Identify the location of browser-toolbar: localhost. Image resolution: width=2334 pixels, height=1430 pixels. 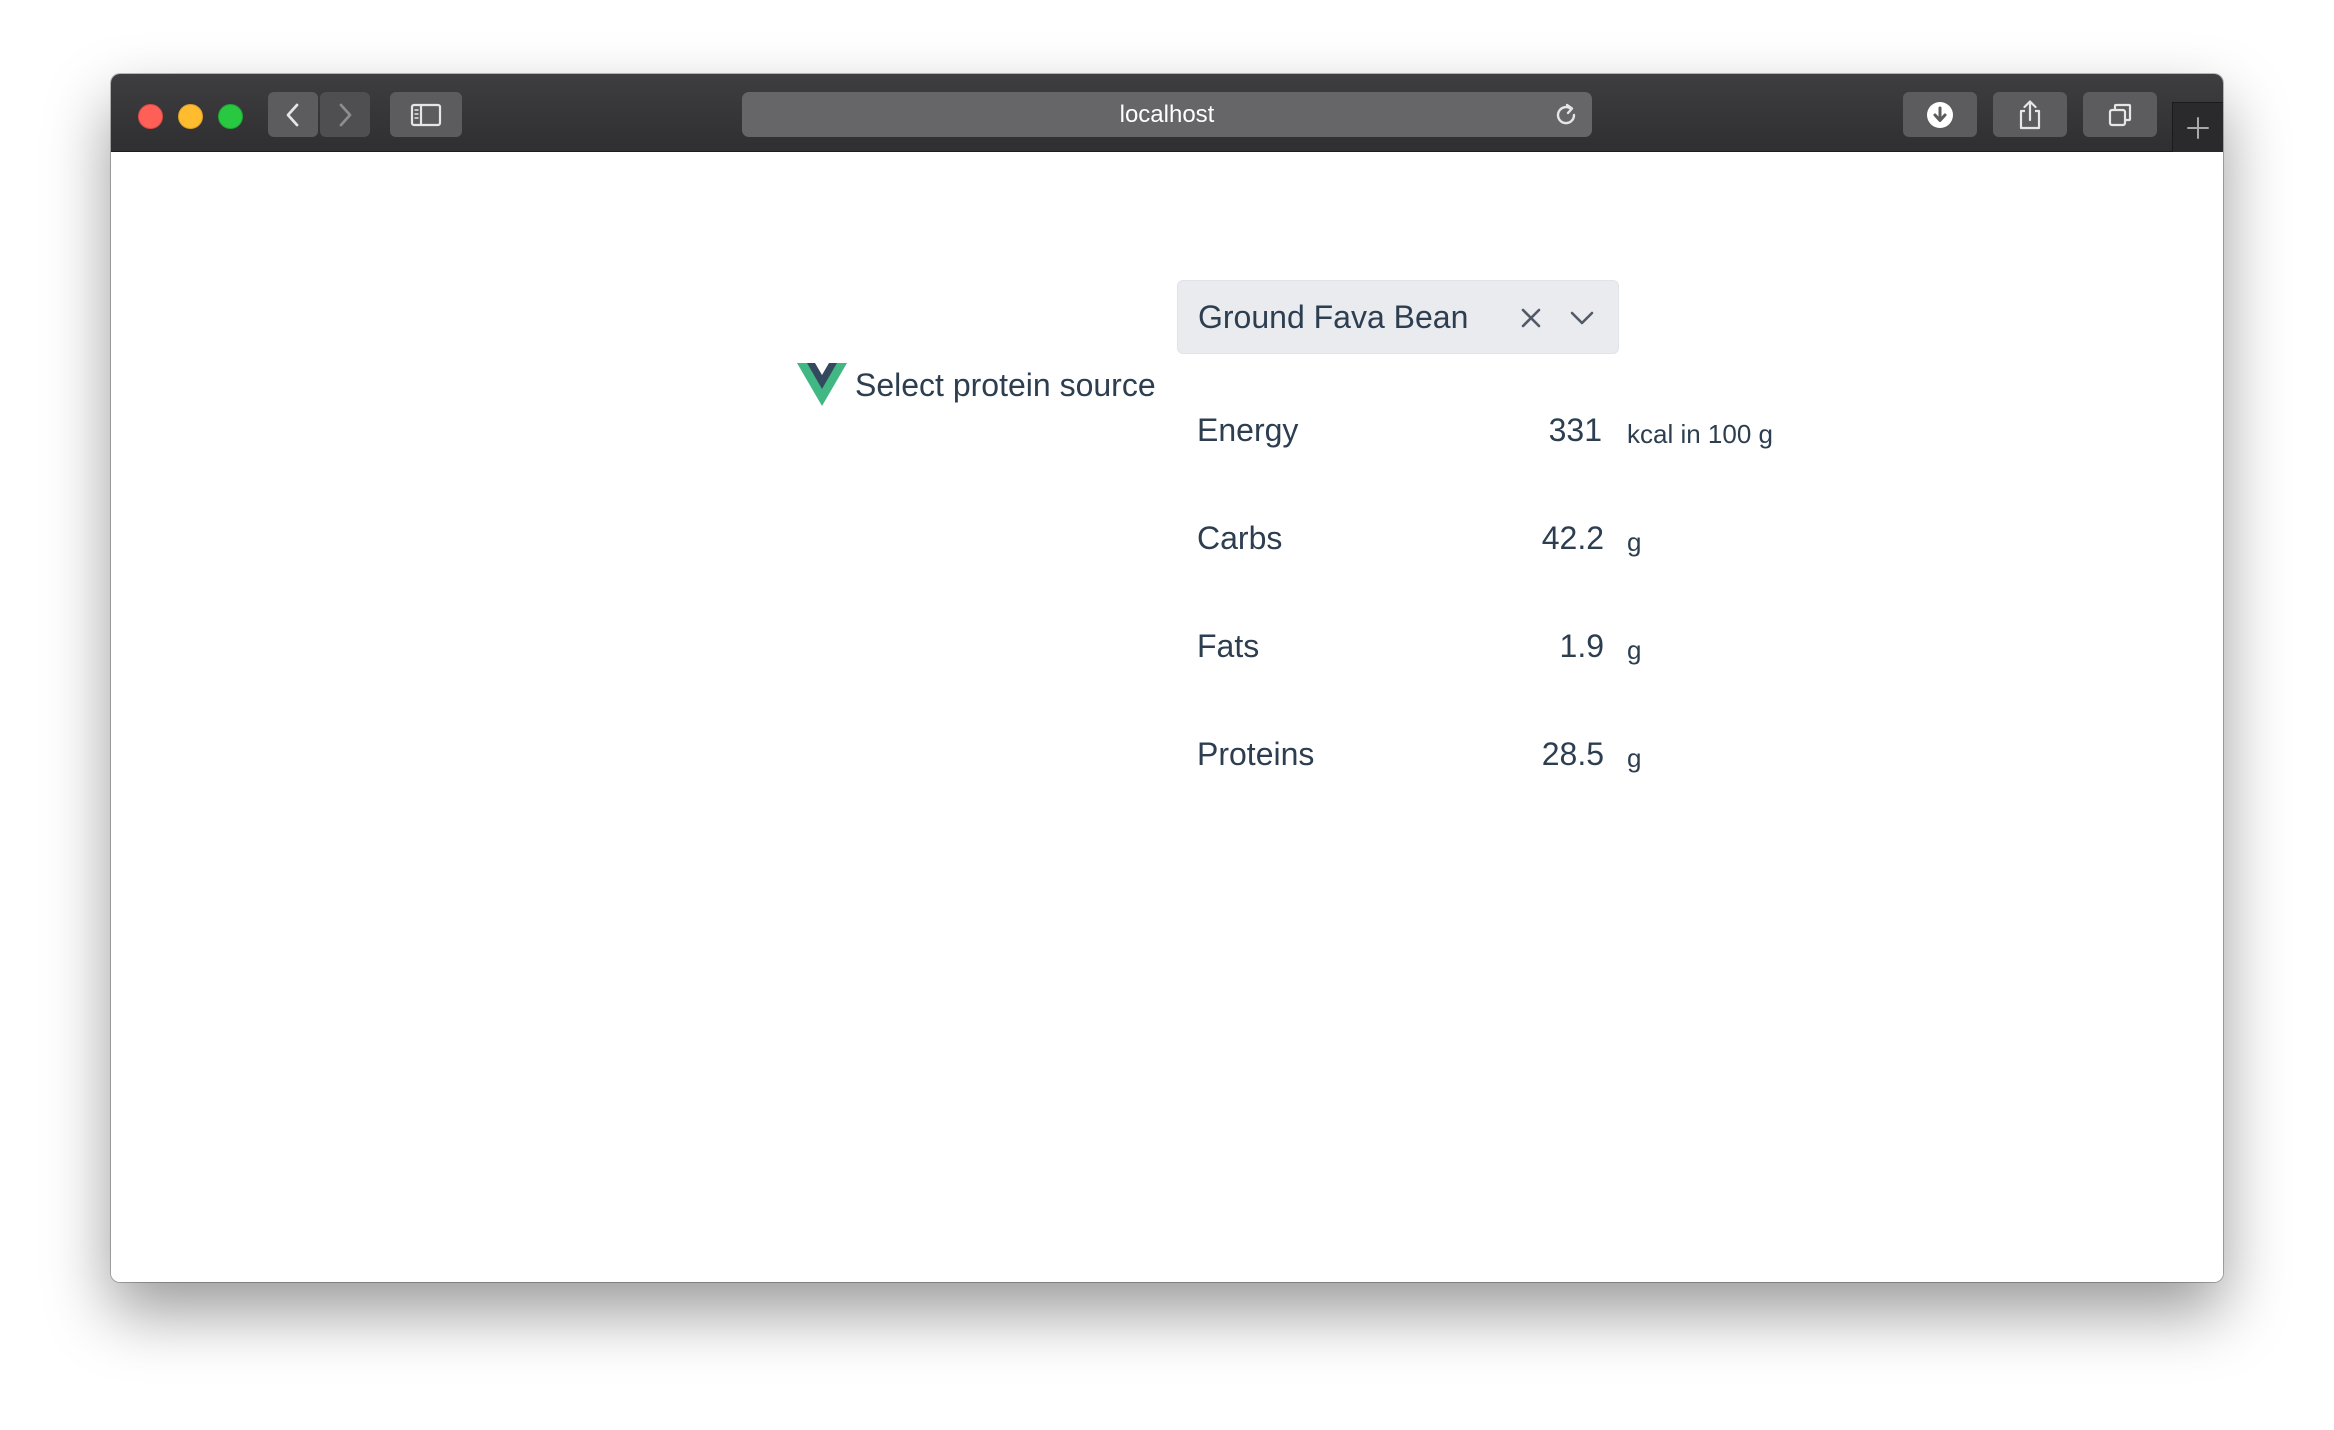
(1167, 113).